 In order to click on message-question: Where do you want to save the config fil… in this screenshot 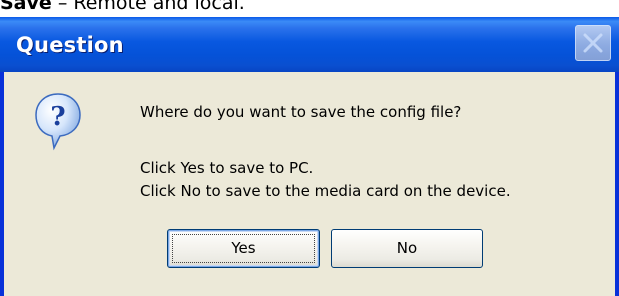, I will do `click(301, 112)`.